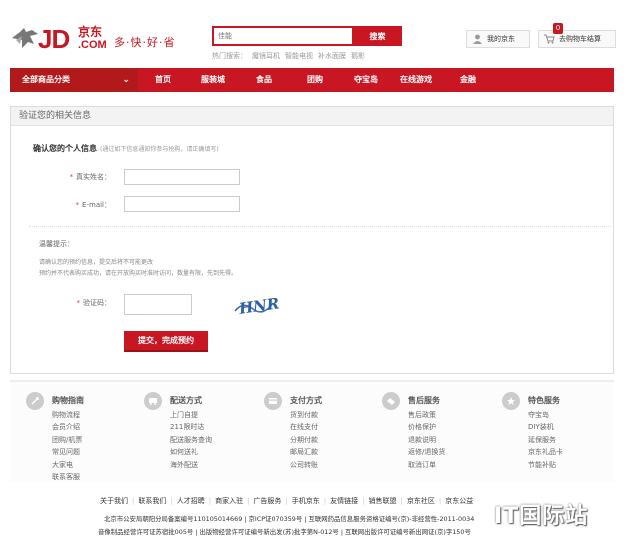 Image resolution: width=642 pixels, height=538 pixels. Describe the element at coordinates (283, 36) in the screenshot. I see `search-input` at that location.